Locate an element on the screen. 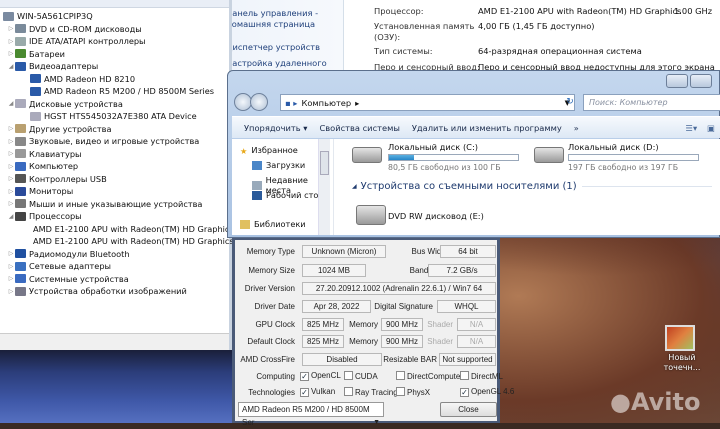 The image size is (720, 429). forward-button is located at coordinates (259, 102).